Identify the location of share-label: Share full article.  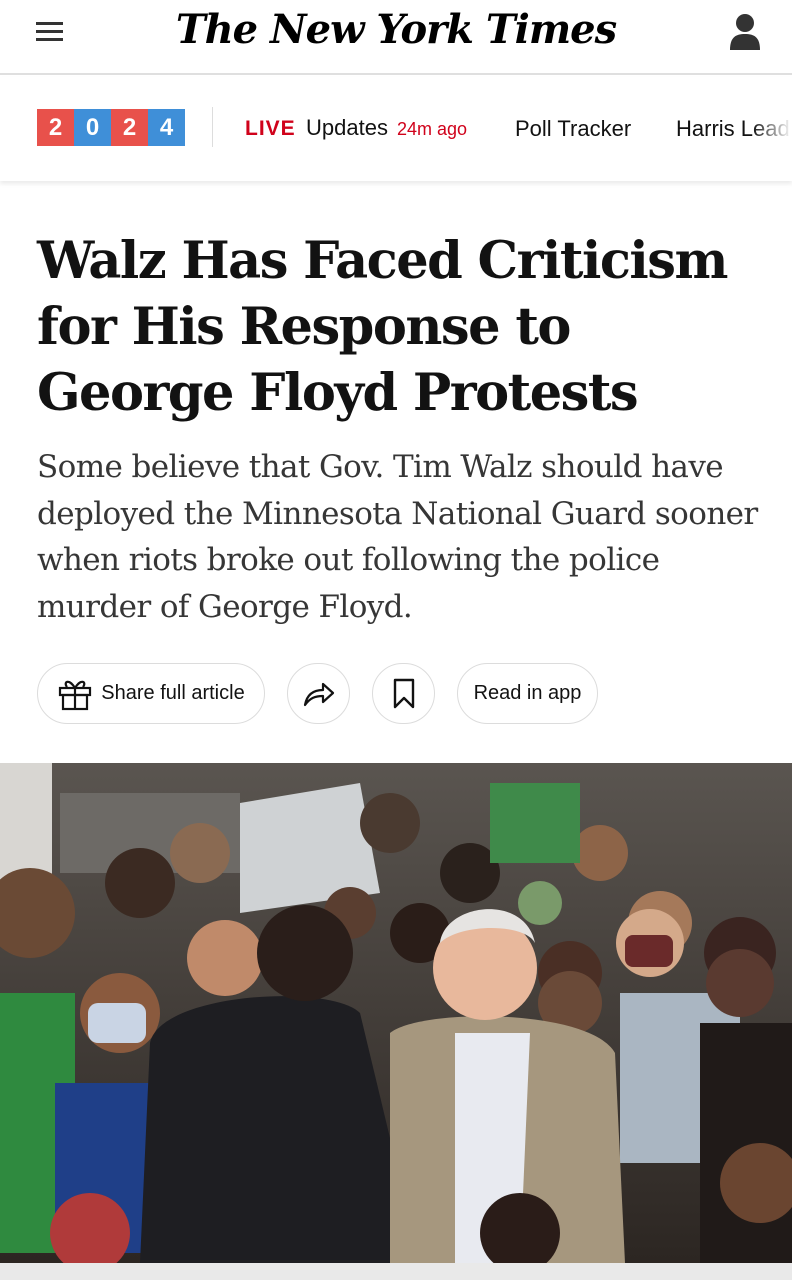
(173, 693).